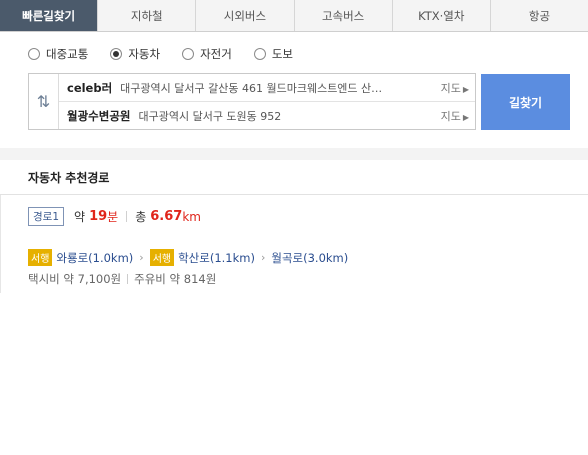 The width and height of the screenshot is (588, 455). Describe the element at coordinates (440, 15) in the screenshot. I see `tab-ktx-train: KTX·열차` at that location.